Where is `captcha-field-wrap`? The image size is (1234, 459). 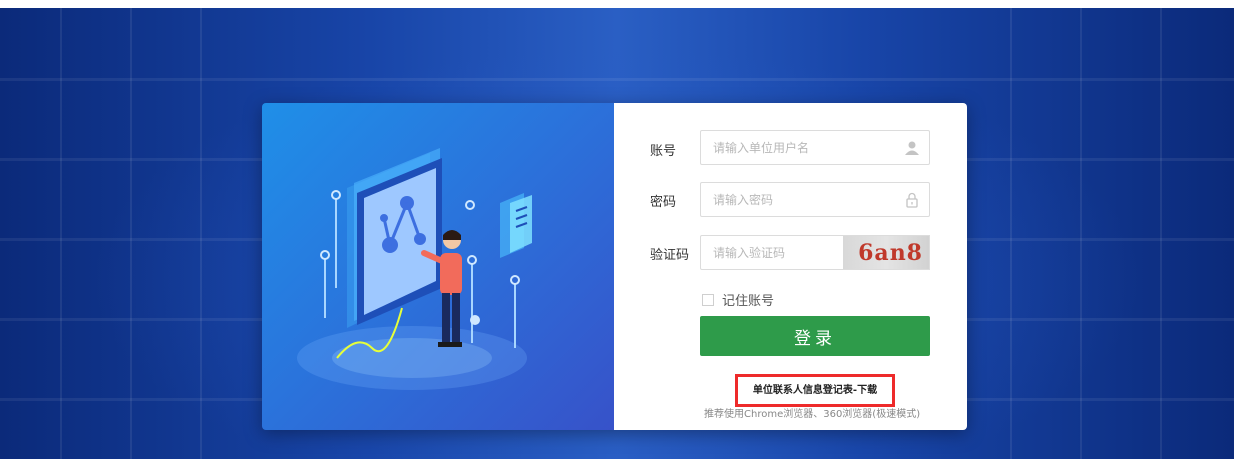
captcha-field-wrap is located at coordinates (772, 252).